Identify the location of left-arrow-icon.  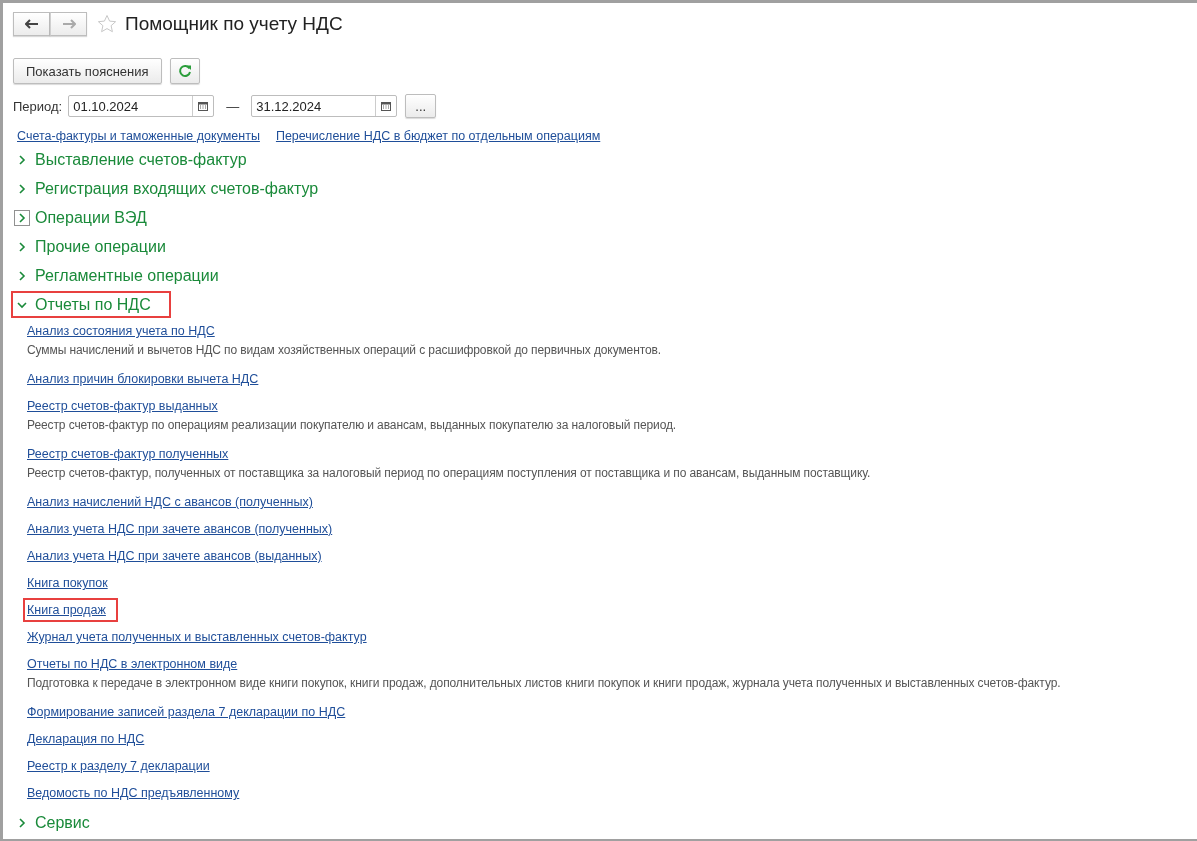
(31, 24).